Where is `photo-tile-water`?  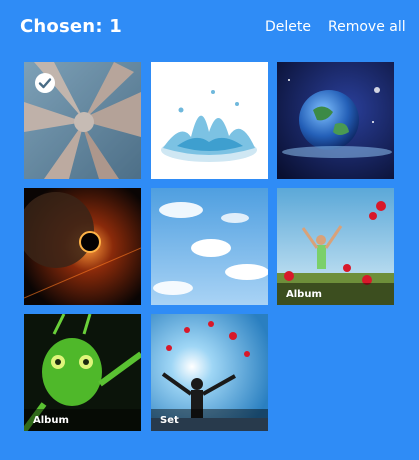
photo-tile-water is located at coordinates (209, 120).